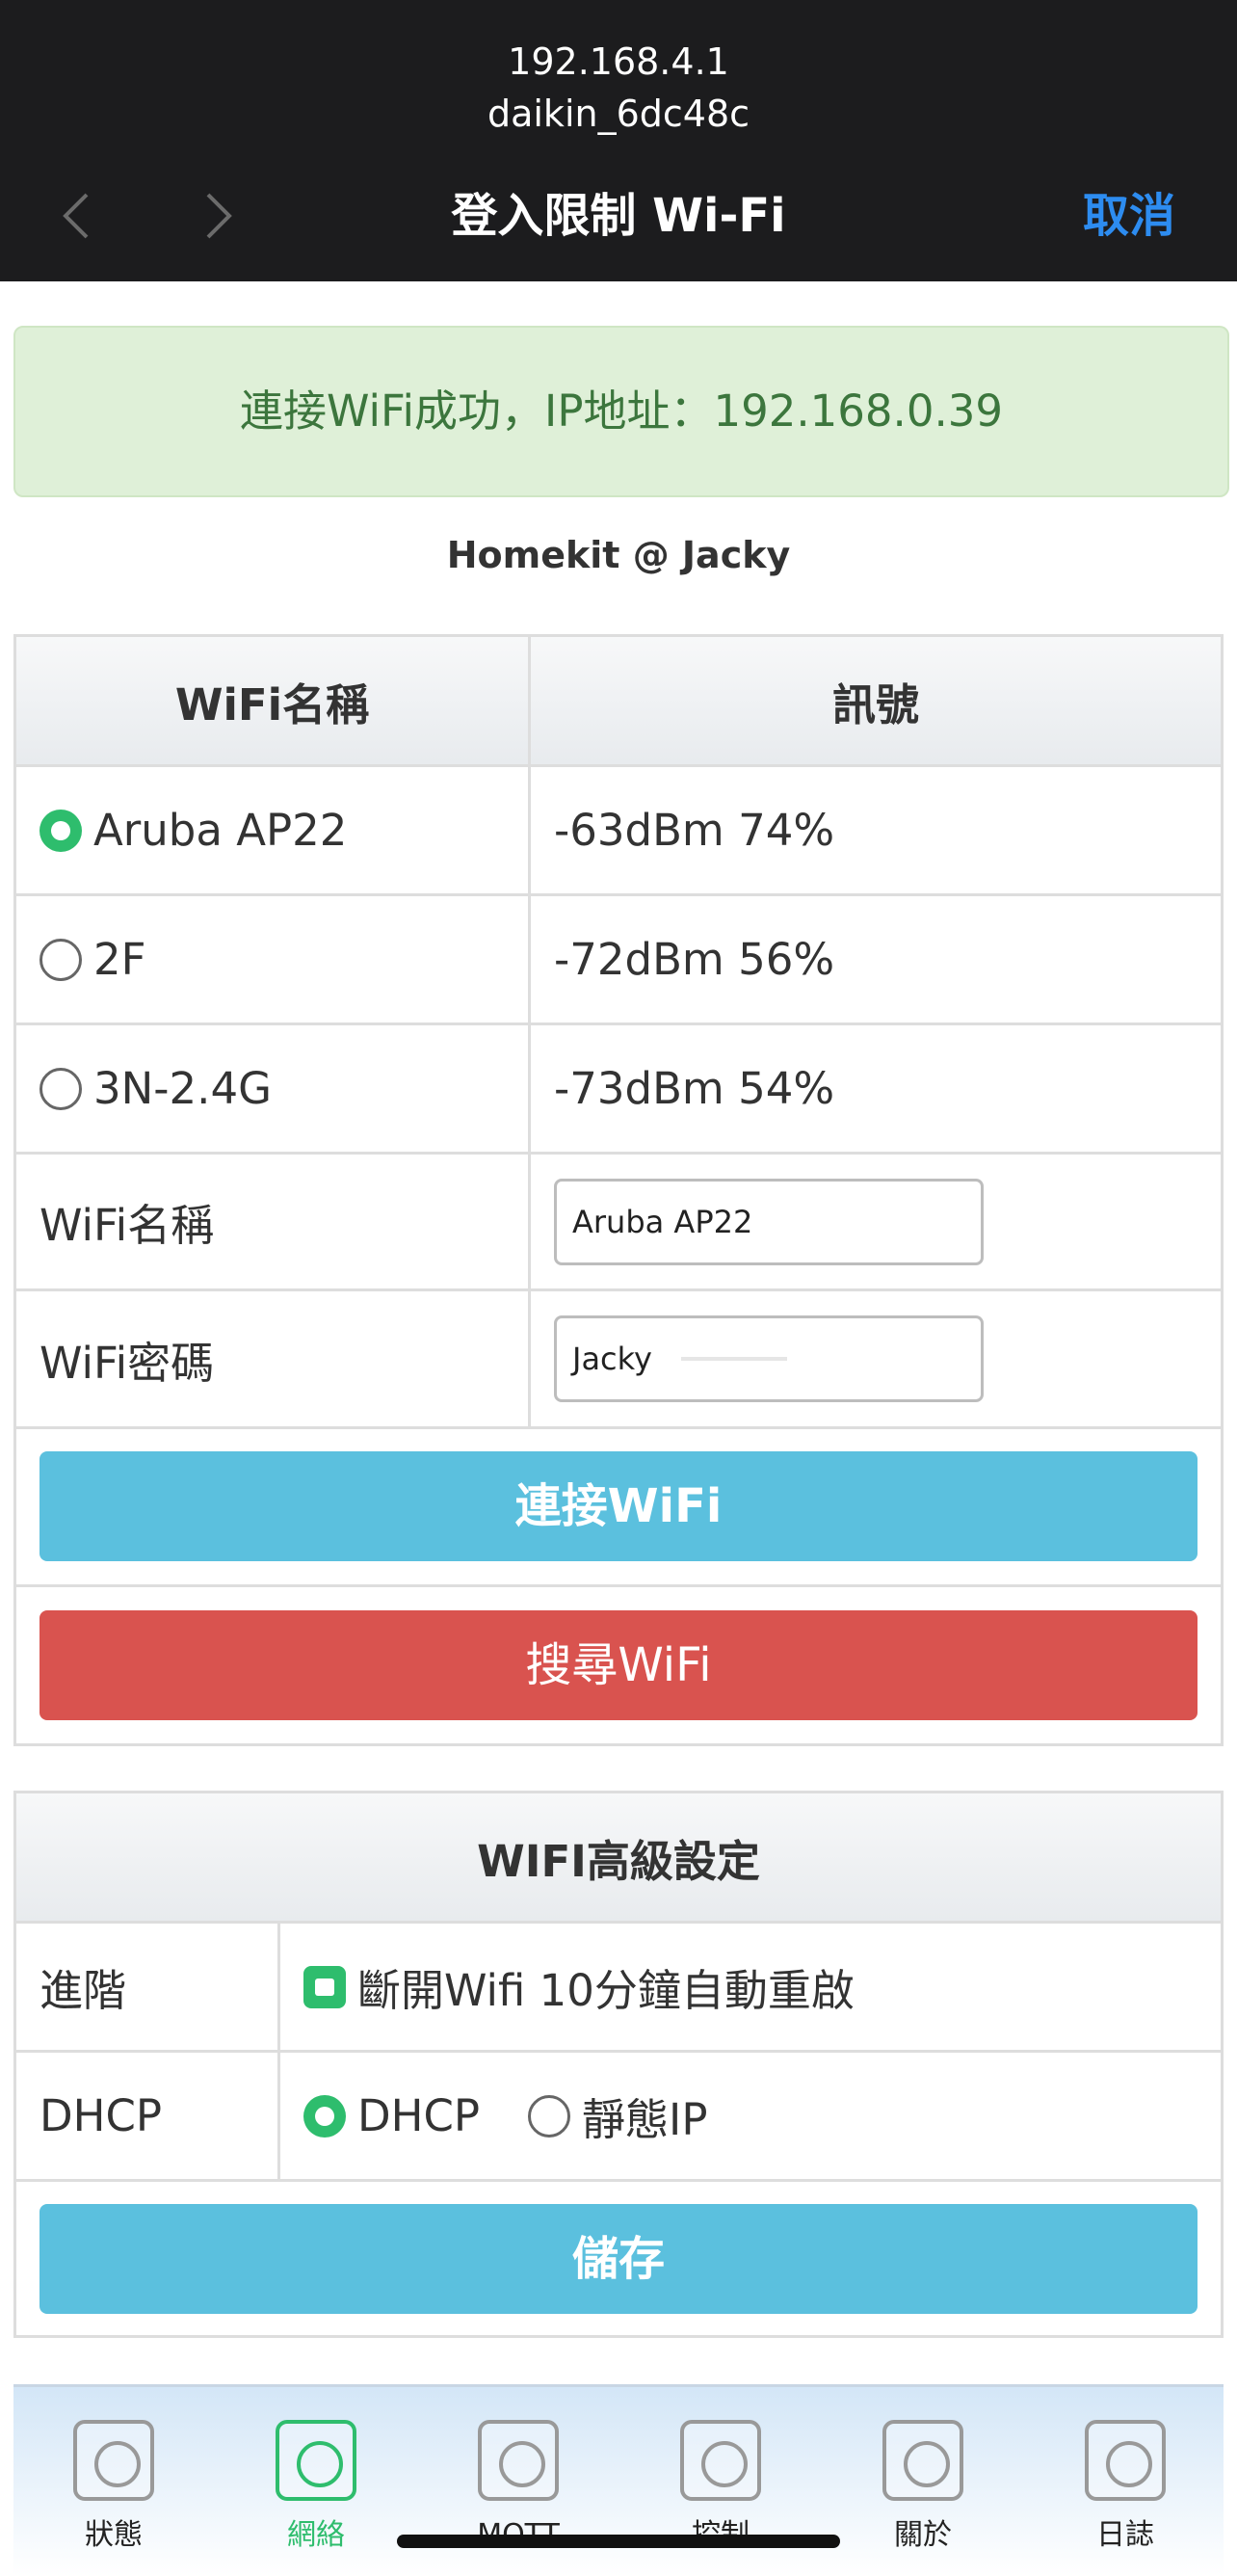 This screenshot has height=2576, width=1237. I want to click on static-ip-radio, so click(549, 2116).